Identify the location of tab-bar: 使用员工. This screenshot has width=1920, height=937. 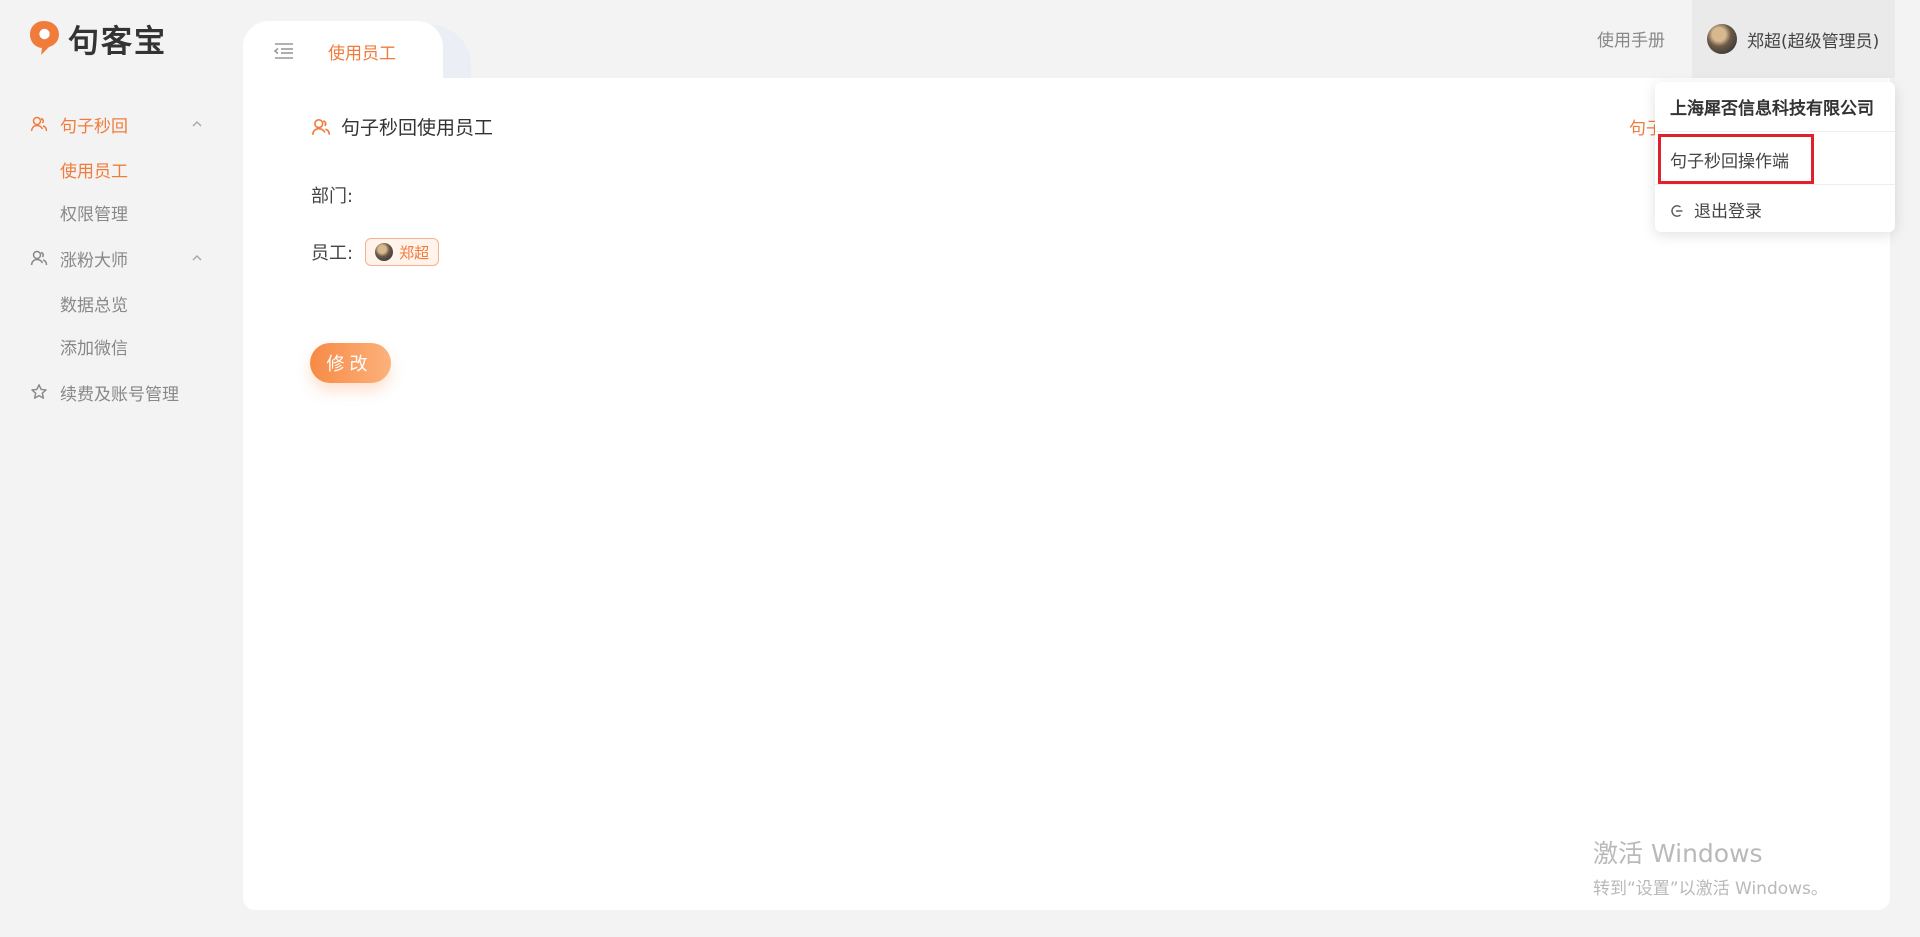
(358, 53).